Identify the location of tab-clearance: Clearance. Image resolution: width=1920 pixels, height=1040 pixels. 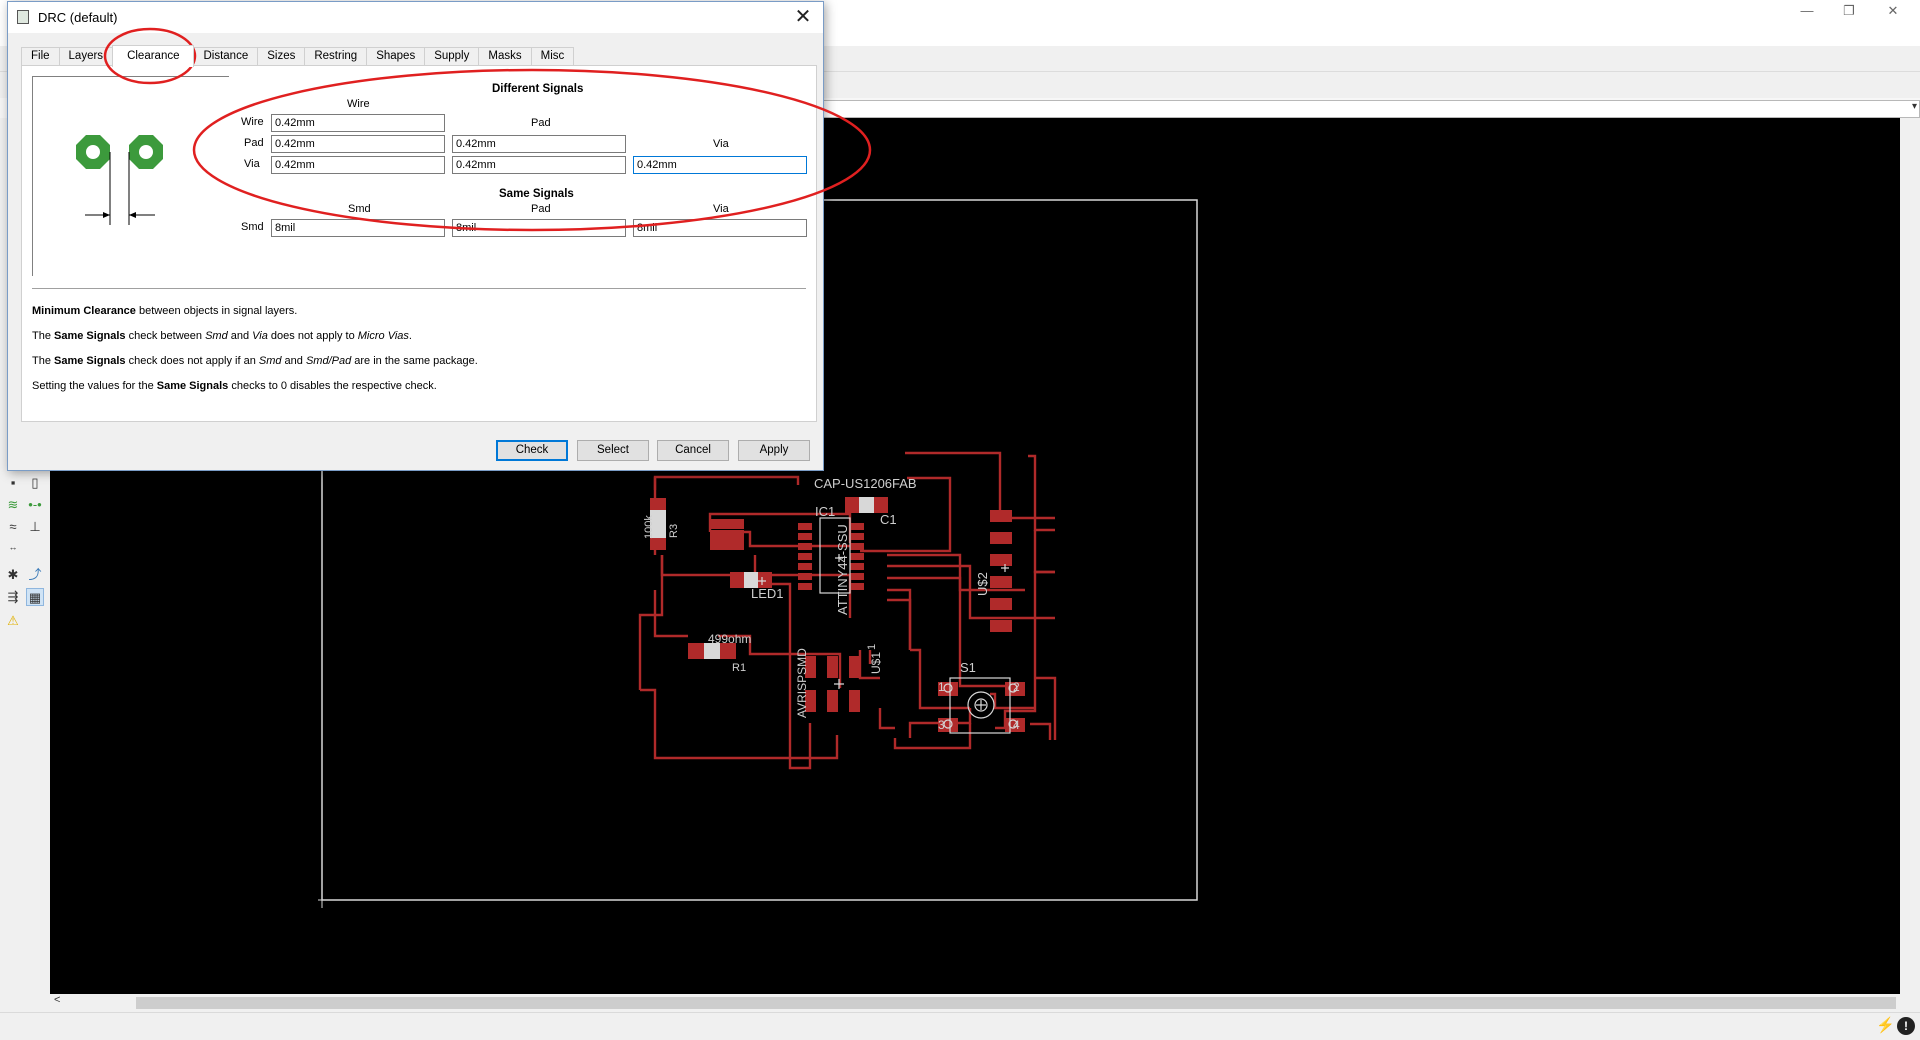
(153, 56).